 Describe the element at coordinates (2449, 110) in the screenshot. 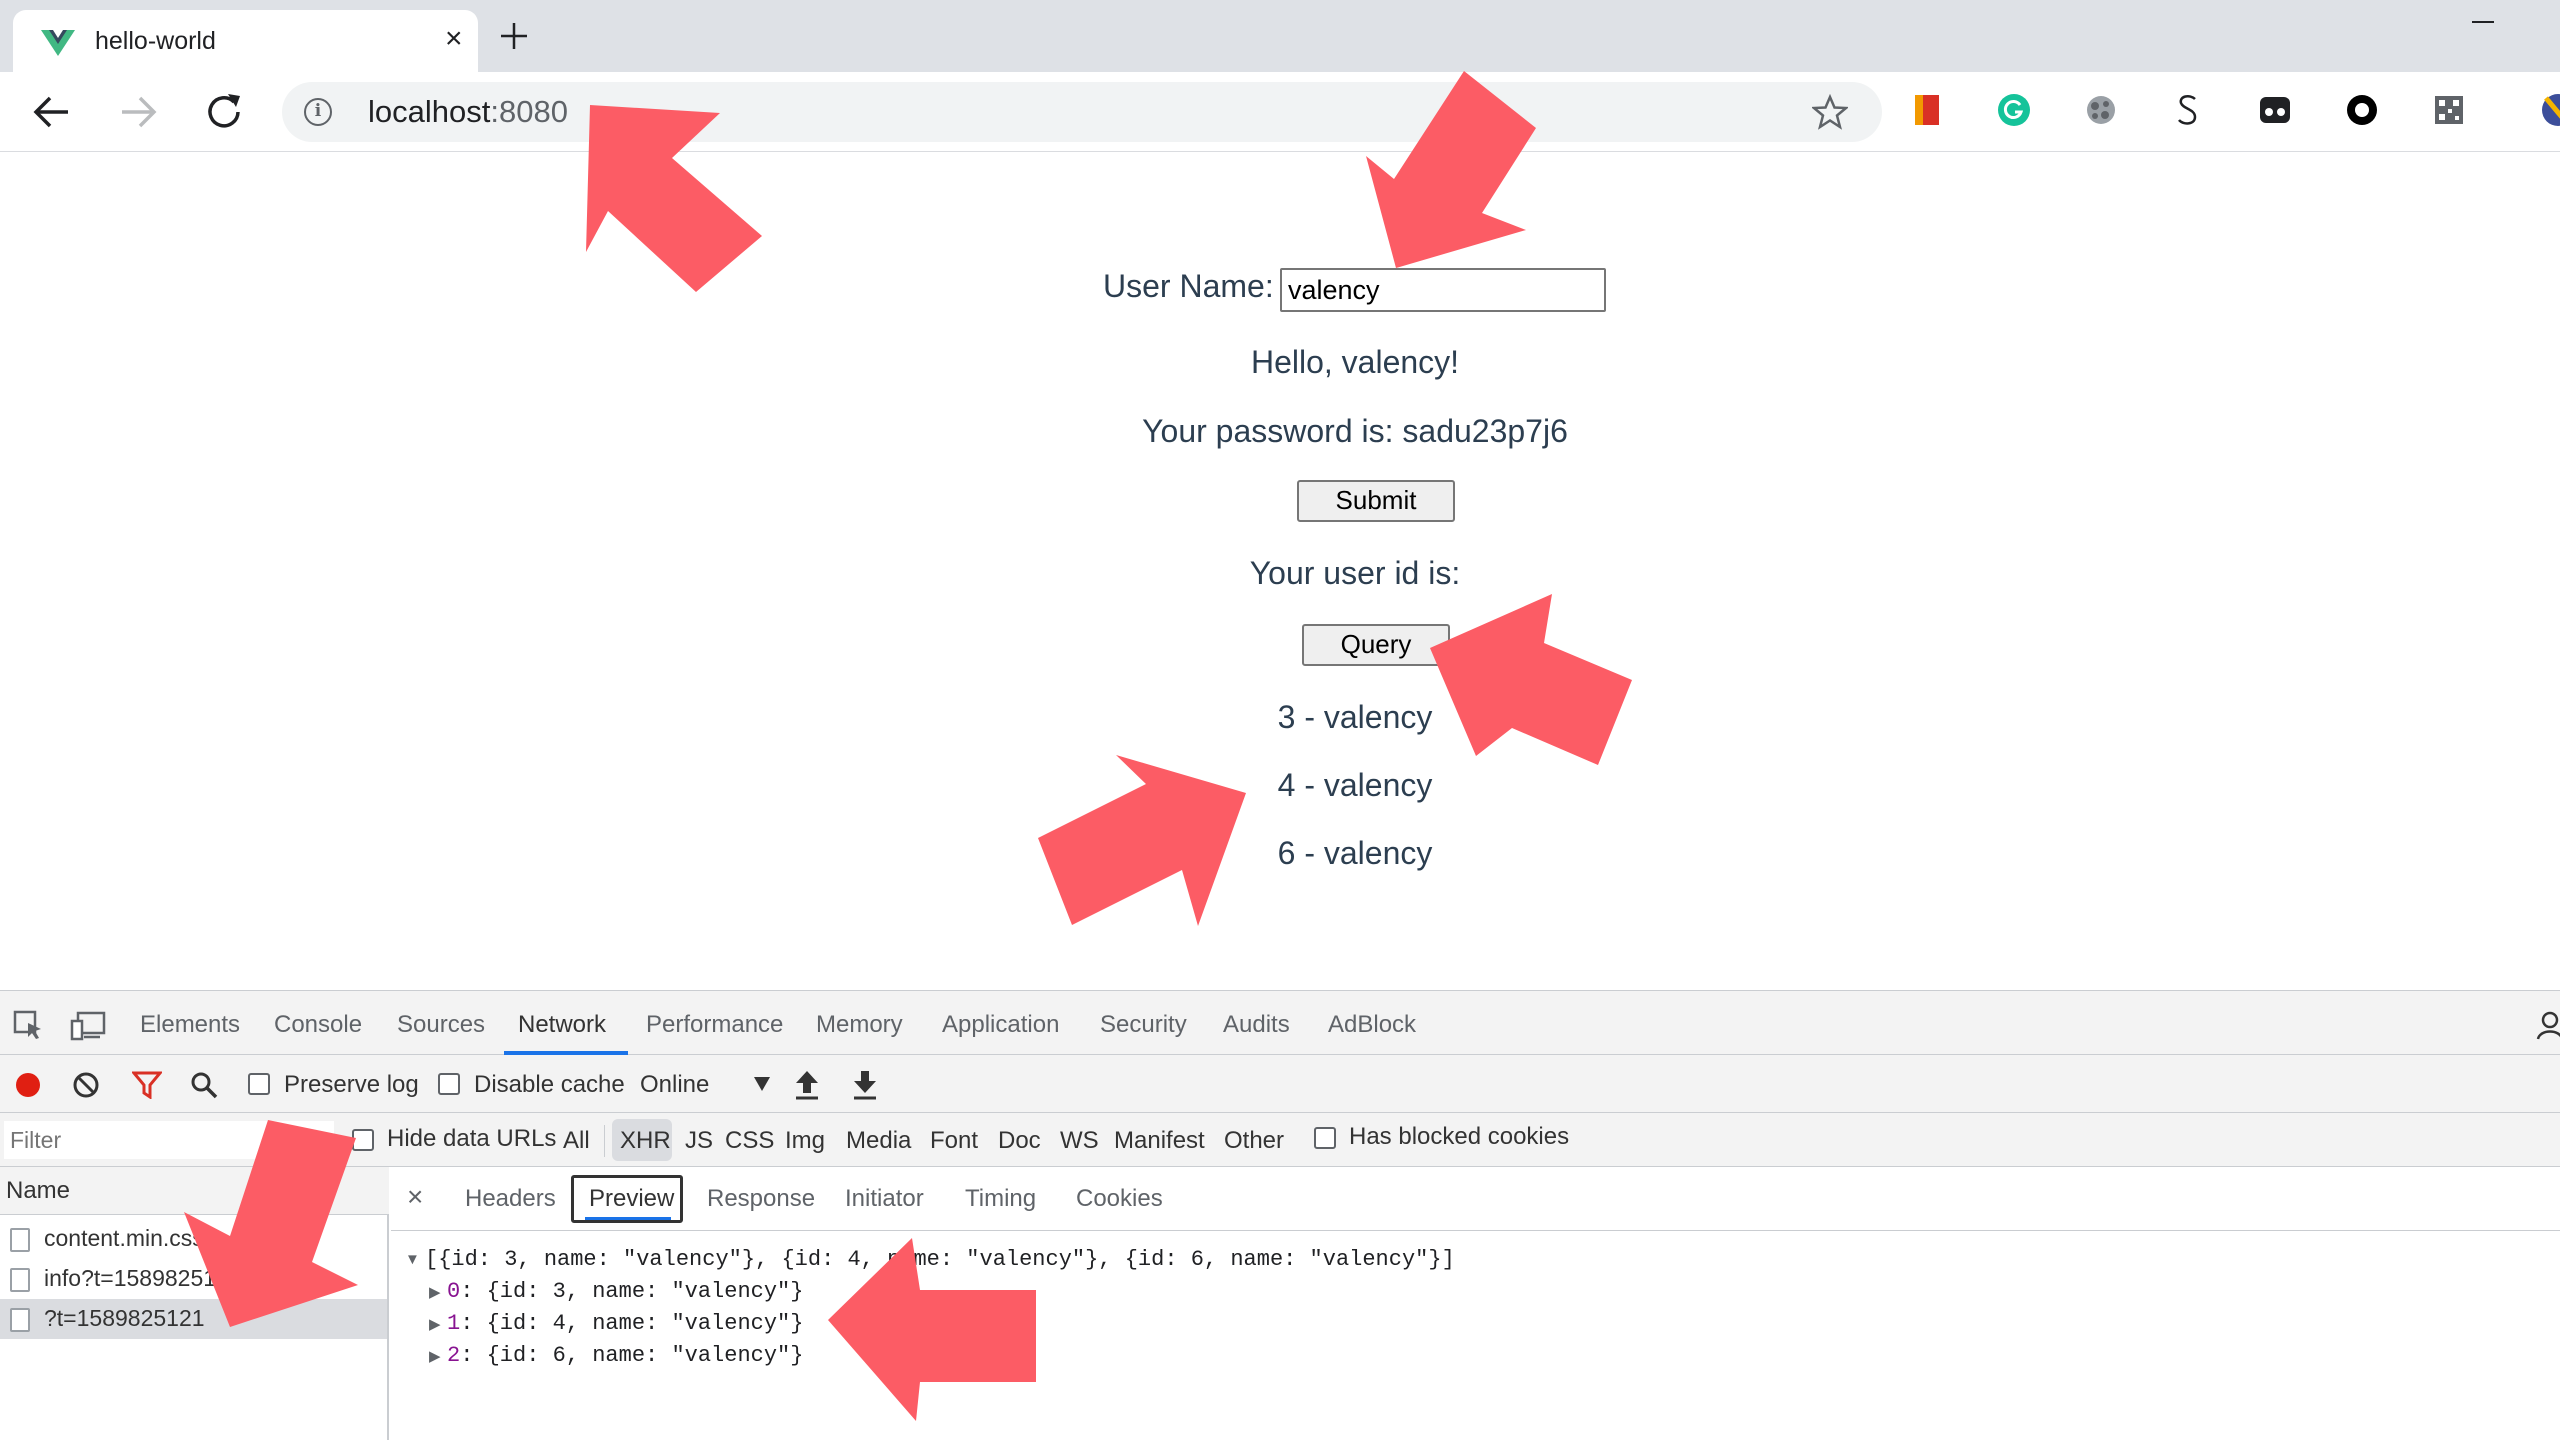

I see `qr-extension-icon` at that location.